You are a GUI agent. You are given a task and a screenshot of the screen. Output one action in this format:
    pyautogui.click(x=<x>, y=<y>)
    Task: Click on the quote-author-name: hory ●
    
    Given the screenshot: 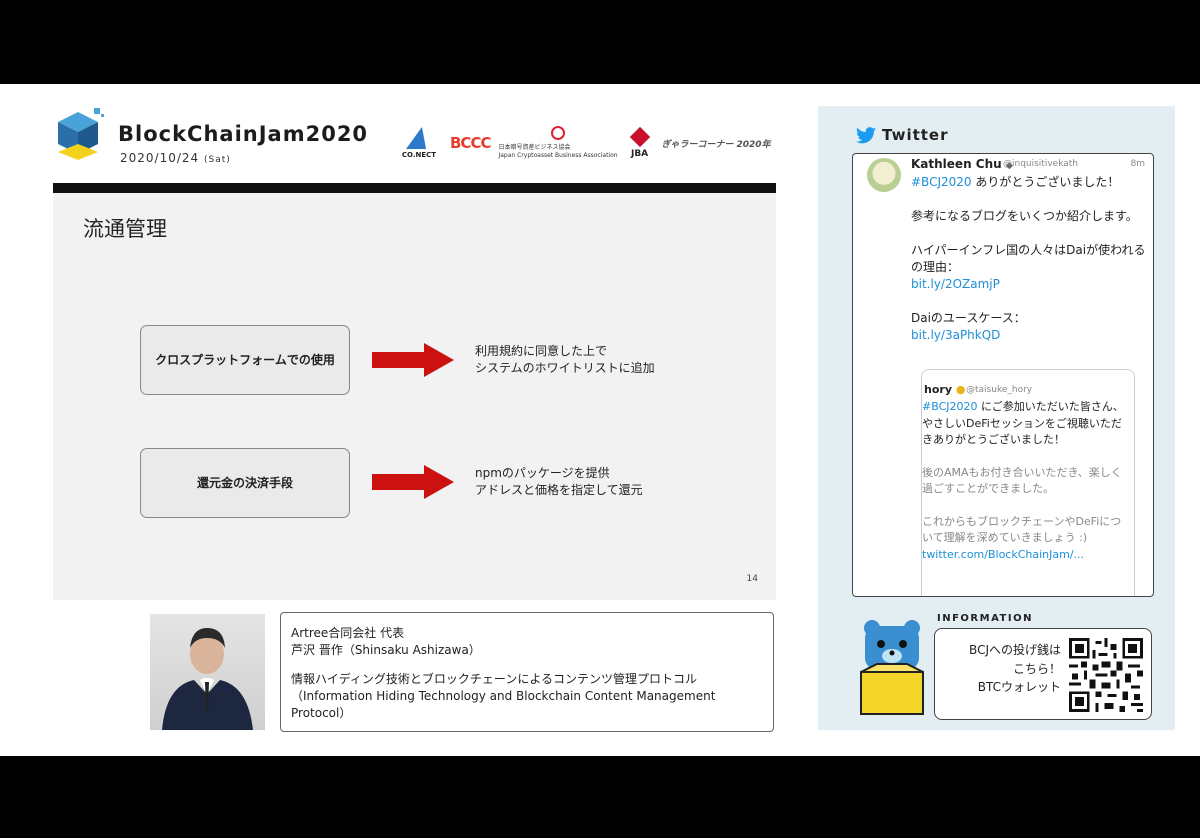 What is the action you would take?
    pyautogui.click(x=944, y=389)
    